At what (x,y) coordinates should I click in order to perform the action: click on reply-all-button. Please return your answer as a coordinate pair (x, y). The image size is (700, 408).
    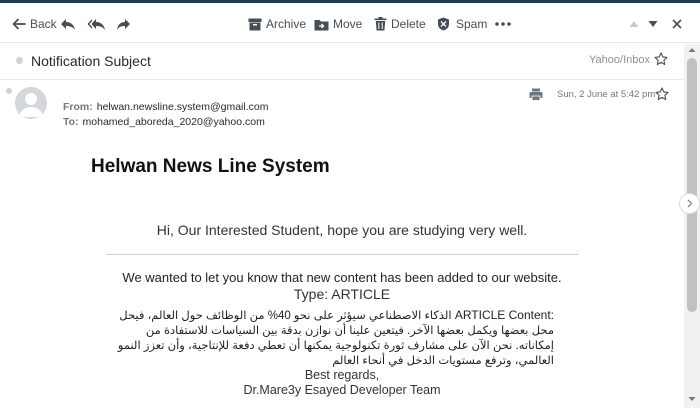
    Looking at the image, I should click on (96, 24).